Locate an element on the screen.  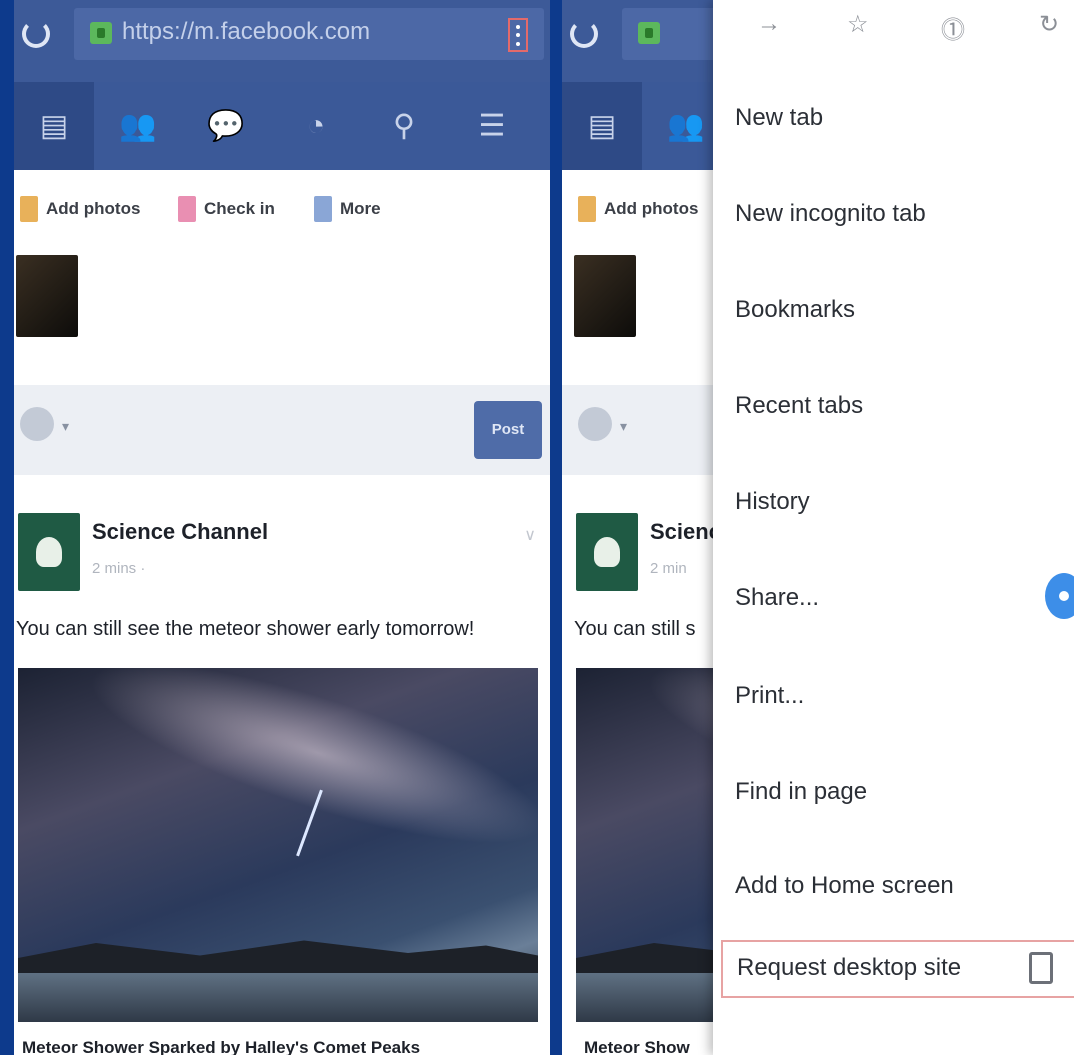
star-icon: ☆ is located at coordinates (858, 24).